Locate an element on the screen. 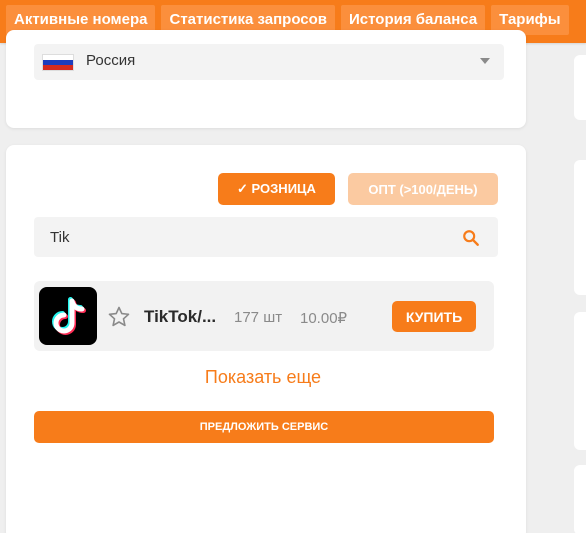 This screenshot has width=586, height=533. chevron-down-icon is located at coordinates (485, 61).